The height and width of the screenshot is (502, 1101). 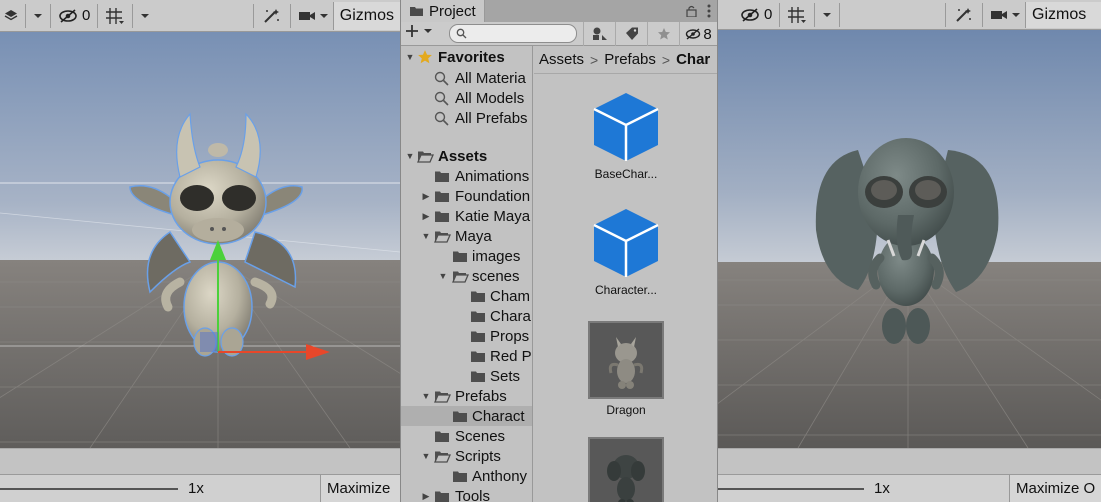 I want to click on hidden-eye-icon, so click(x=68, y=15).